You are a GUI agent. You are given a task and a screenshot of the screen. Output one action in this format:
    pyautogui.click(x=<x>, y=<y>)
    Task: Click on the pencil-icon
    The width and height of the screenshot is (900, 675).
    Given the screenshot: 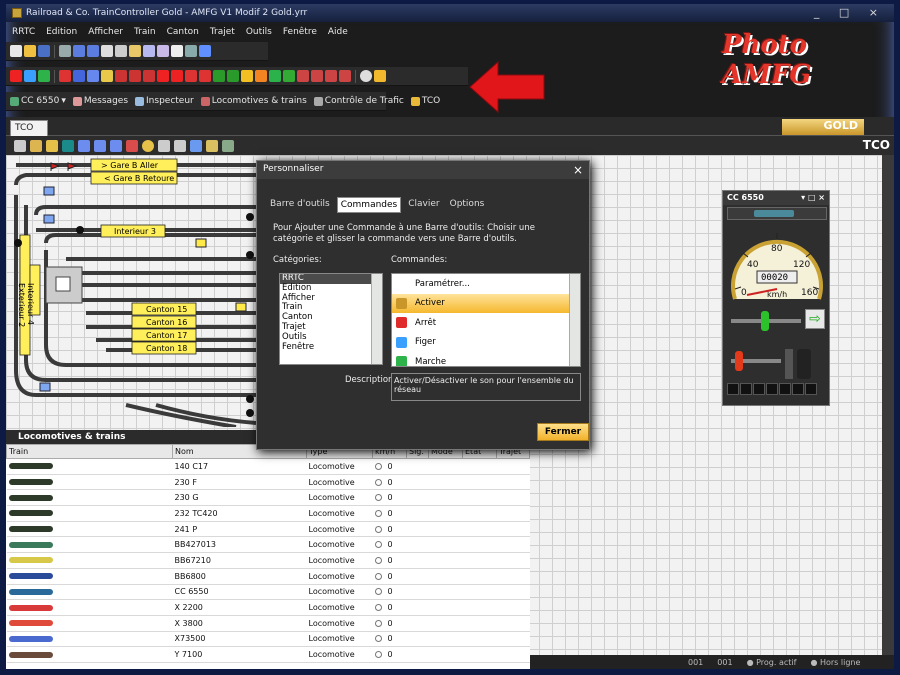 What is the action you would take?
    pyautogui.click(x=36, y=145)
    